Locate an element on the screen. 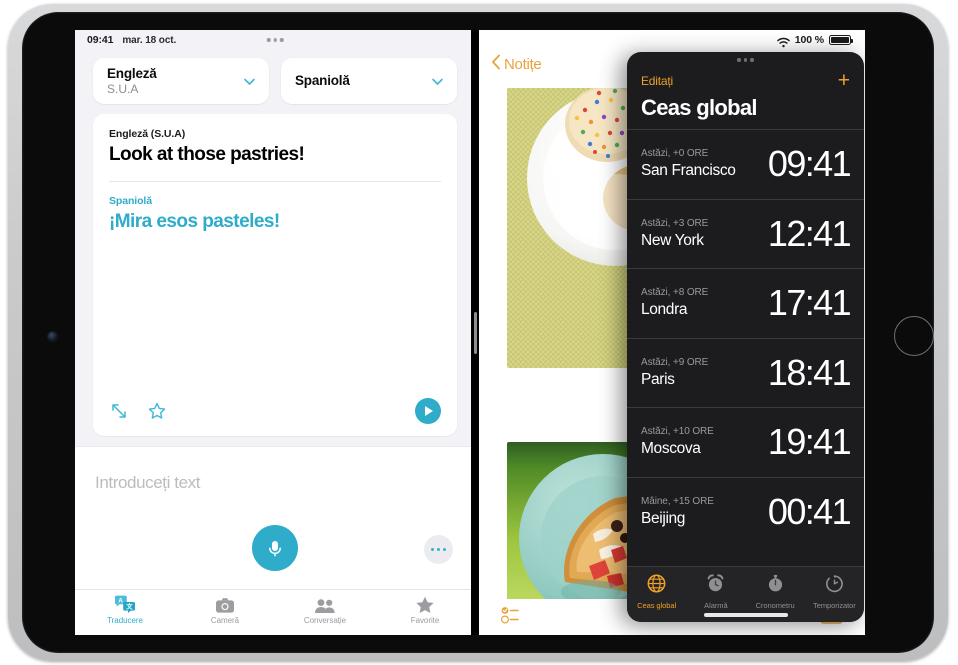 This screenshot has height=665, width=958. split-view-divider is located at coordinates (475, 332).